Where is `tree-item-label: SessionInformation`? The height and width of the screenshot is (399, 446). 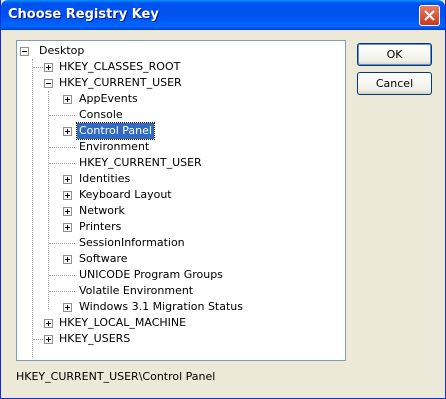 tree-item-label: SessionInformation is located at coordinates (132, 242).